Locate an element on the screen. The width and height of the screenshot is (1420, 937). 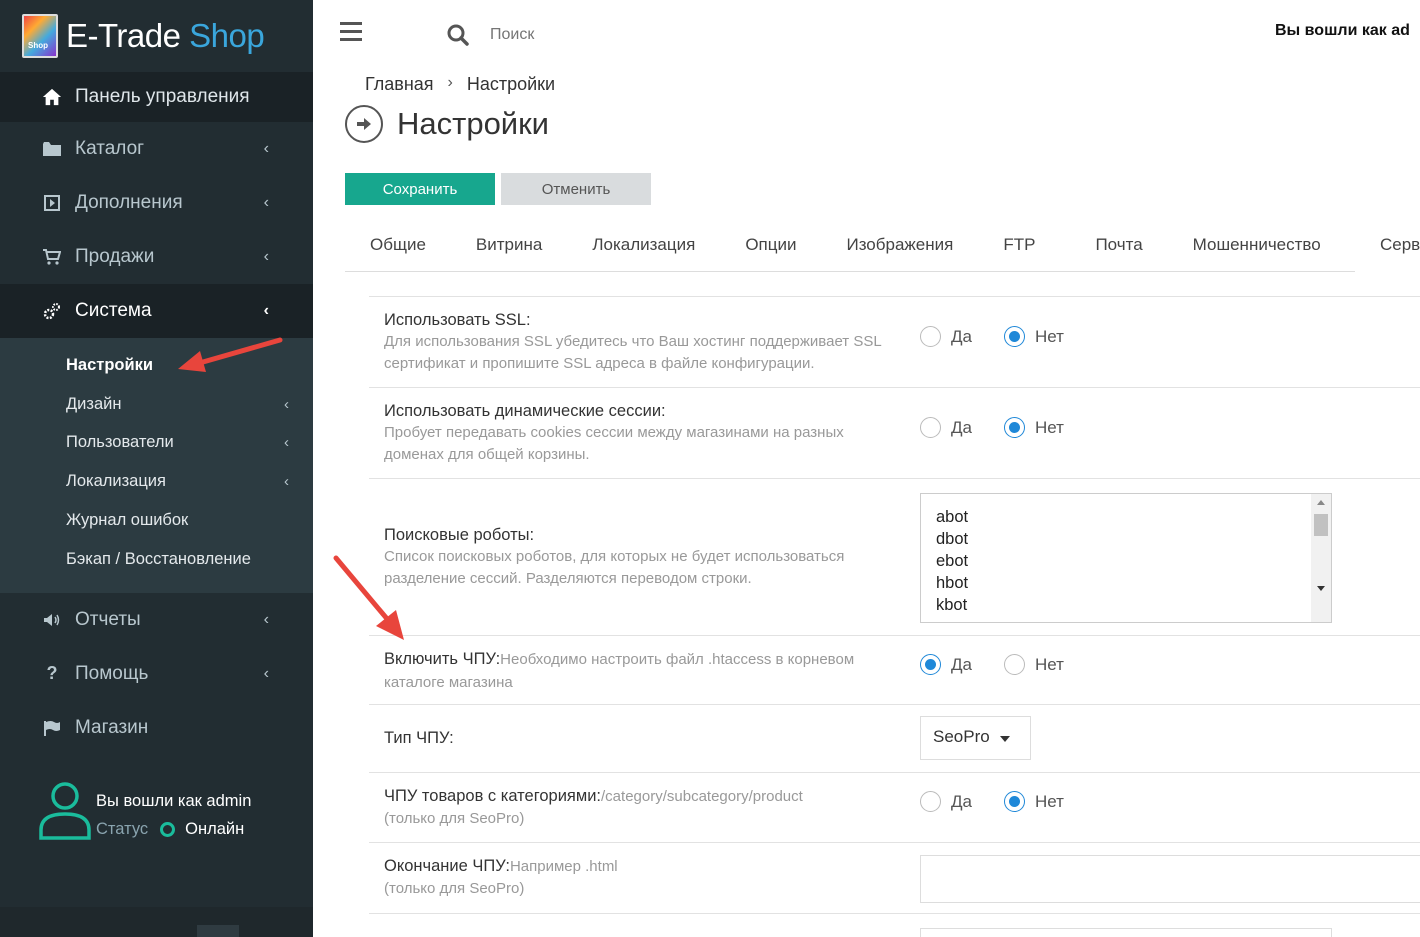
tab-fraud: Мошенничество is located at coordinates (1257, 246).